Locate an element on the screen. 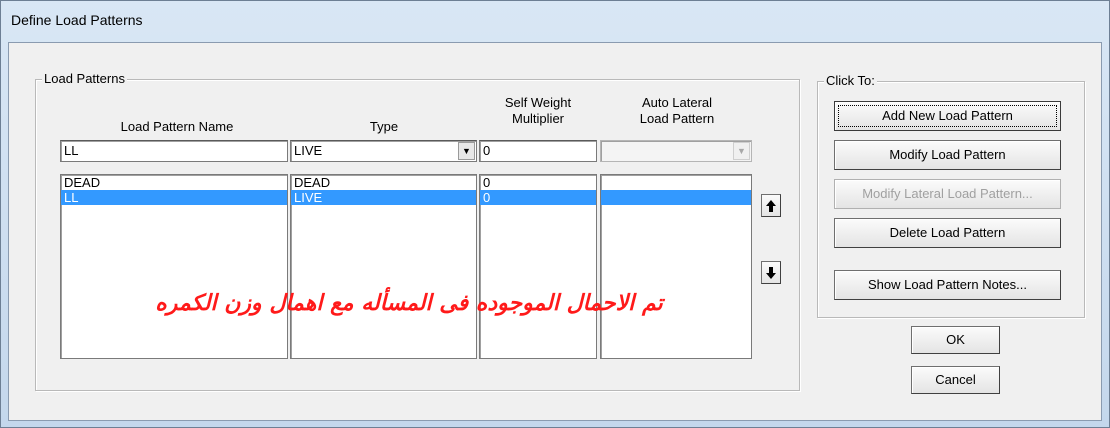  add-new-load-pattern-button: Add New Load Pattern is located at coordinates (947, 116).